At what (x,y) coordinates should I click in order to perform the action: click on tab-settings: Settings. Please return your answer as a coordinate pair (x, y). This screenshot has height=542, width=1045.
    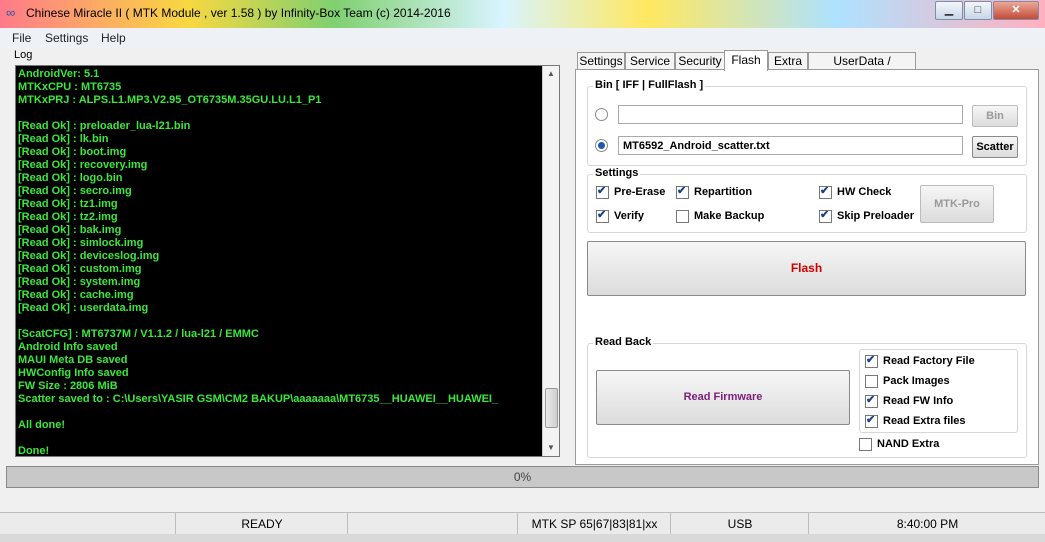
    Looking at the image, I should click on (601, 61).